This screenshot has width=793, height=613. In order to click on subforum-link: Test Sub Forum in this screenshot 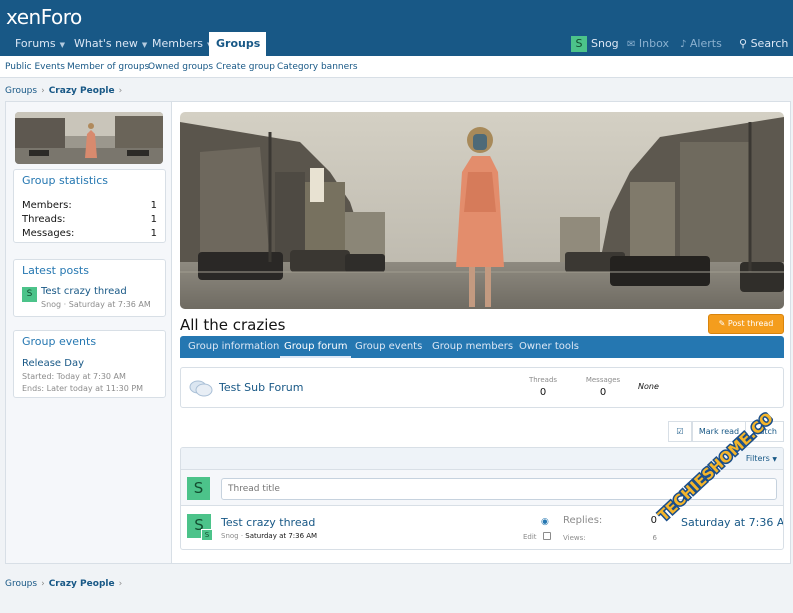, I will do `click(261, 387)`.